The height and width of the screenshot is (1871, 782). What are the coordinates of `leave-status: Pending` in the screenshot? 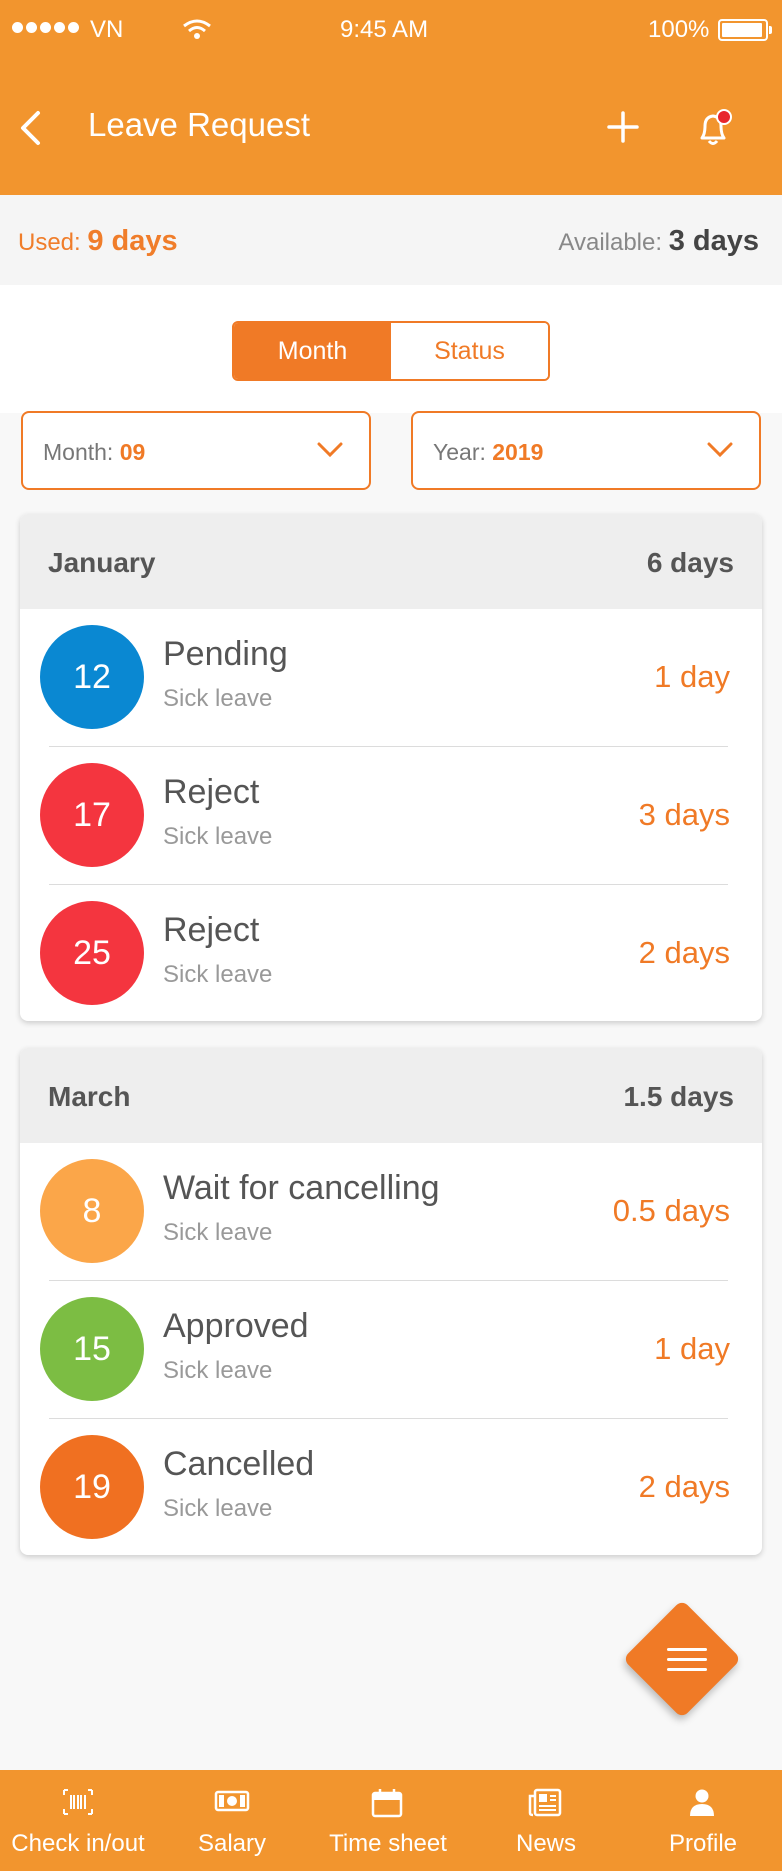 It's located at (225, 654).